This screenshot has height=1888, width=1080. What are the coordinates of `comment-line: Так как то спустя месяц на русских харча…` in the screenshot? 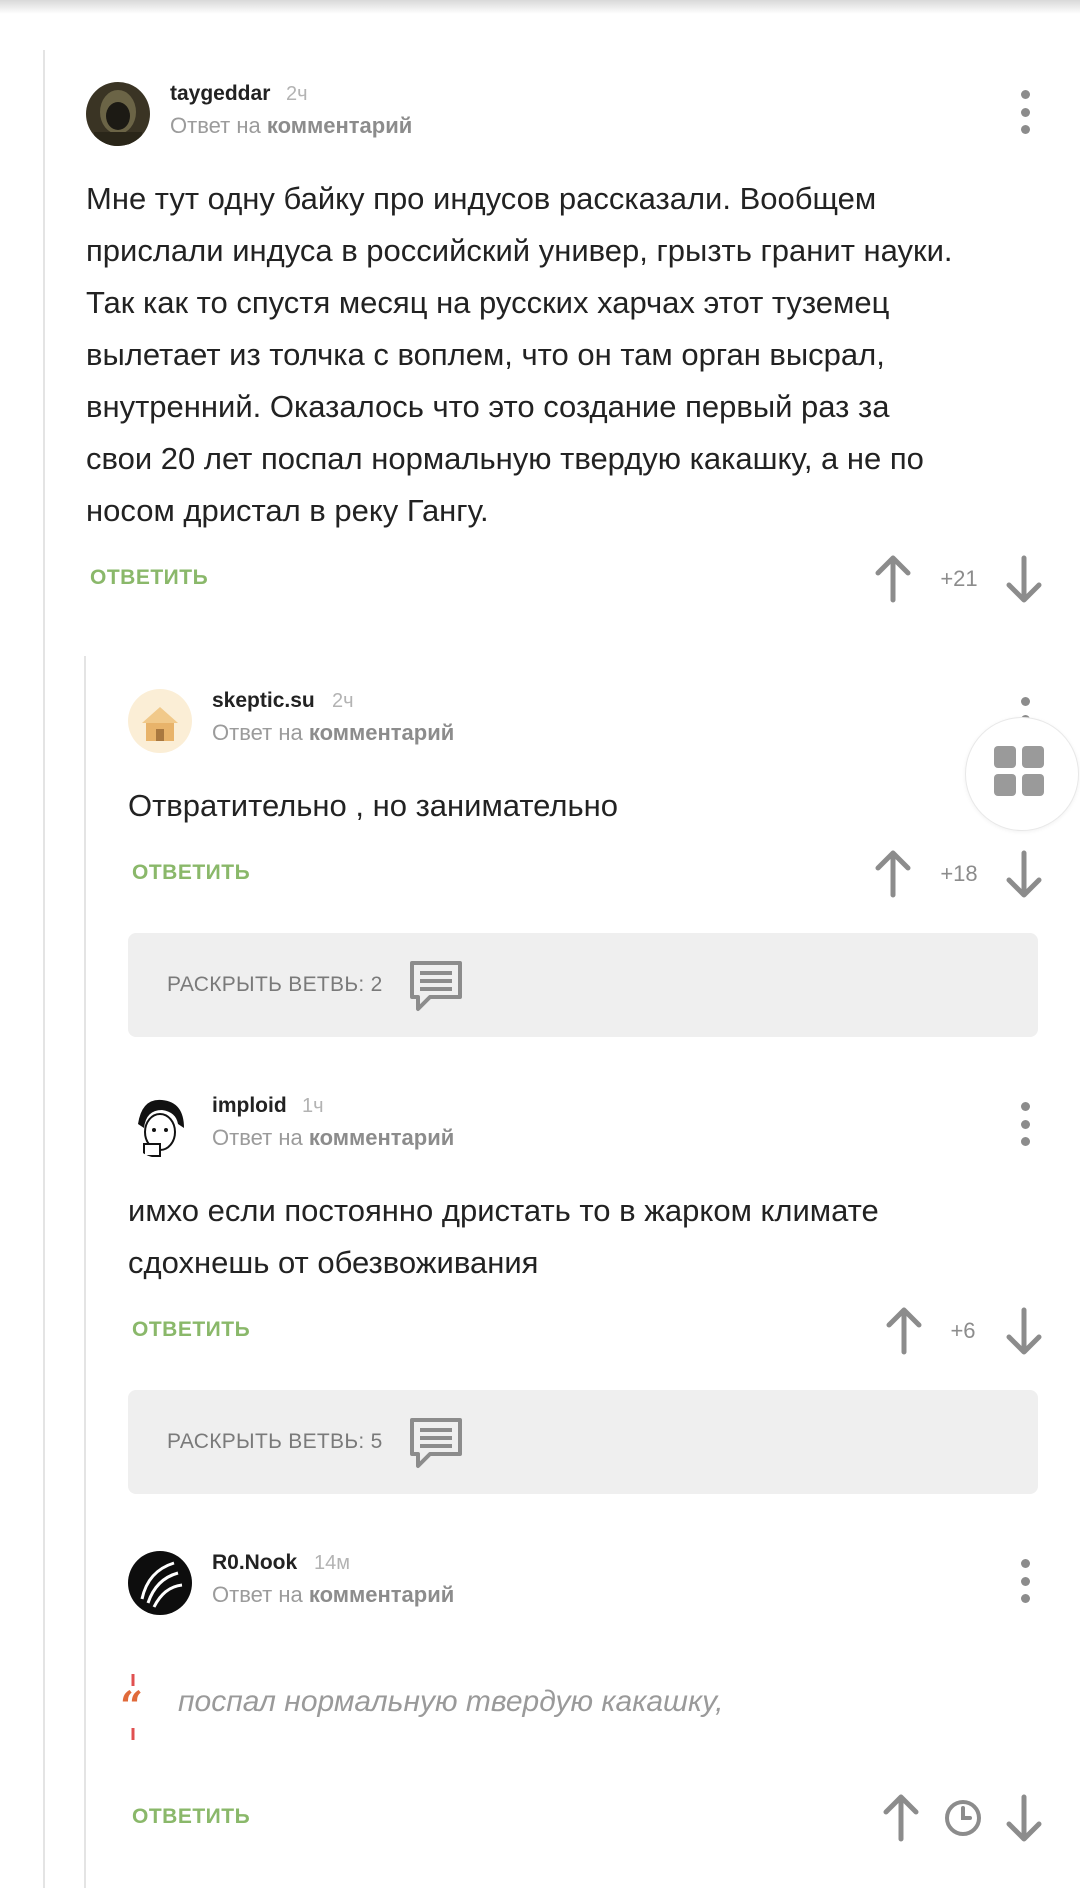 It's located at (488, 302).